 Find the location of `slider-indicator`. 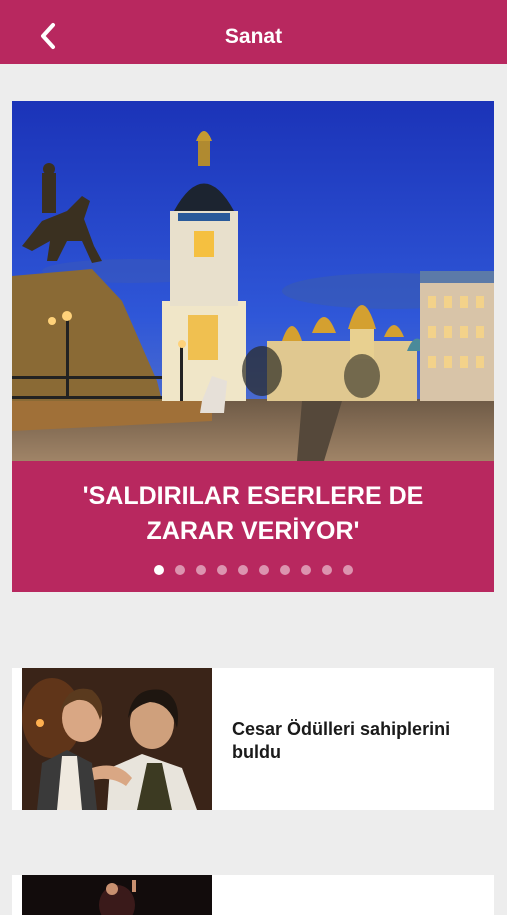

slider-indicator is located at coordinates (253, 570).